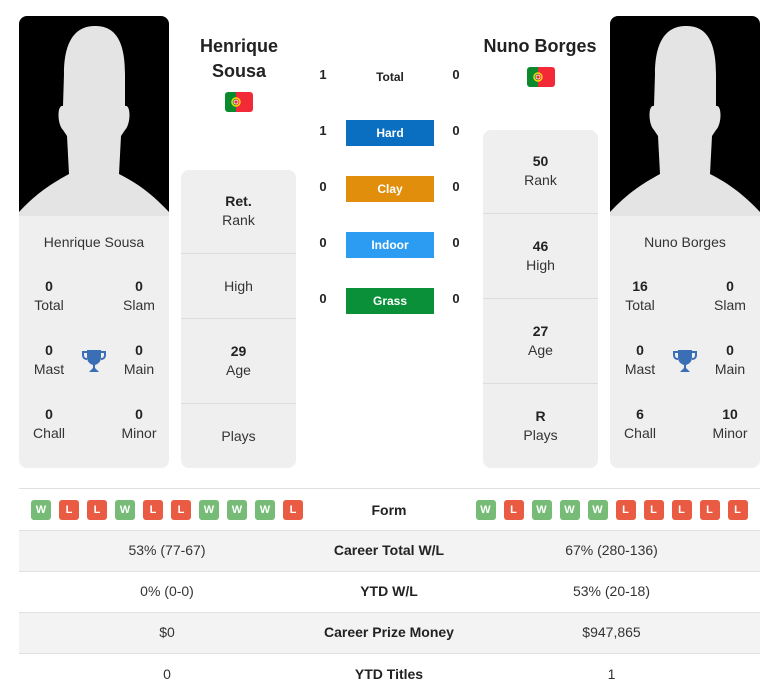  I want to click on form-row: WLLWLLWWWL Form WLWWWLLLLL, so click(389, 509).